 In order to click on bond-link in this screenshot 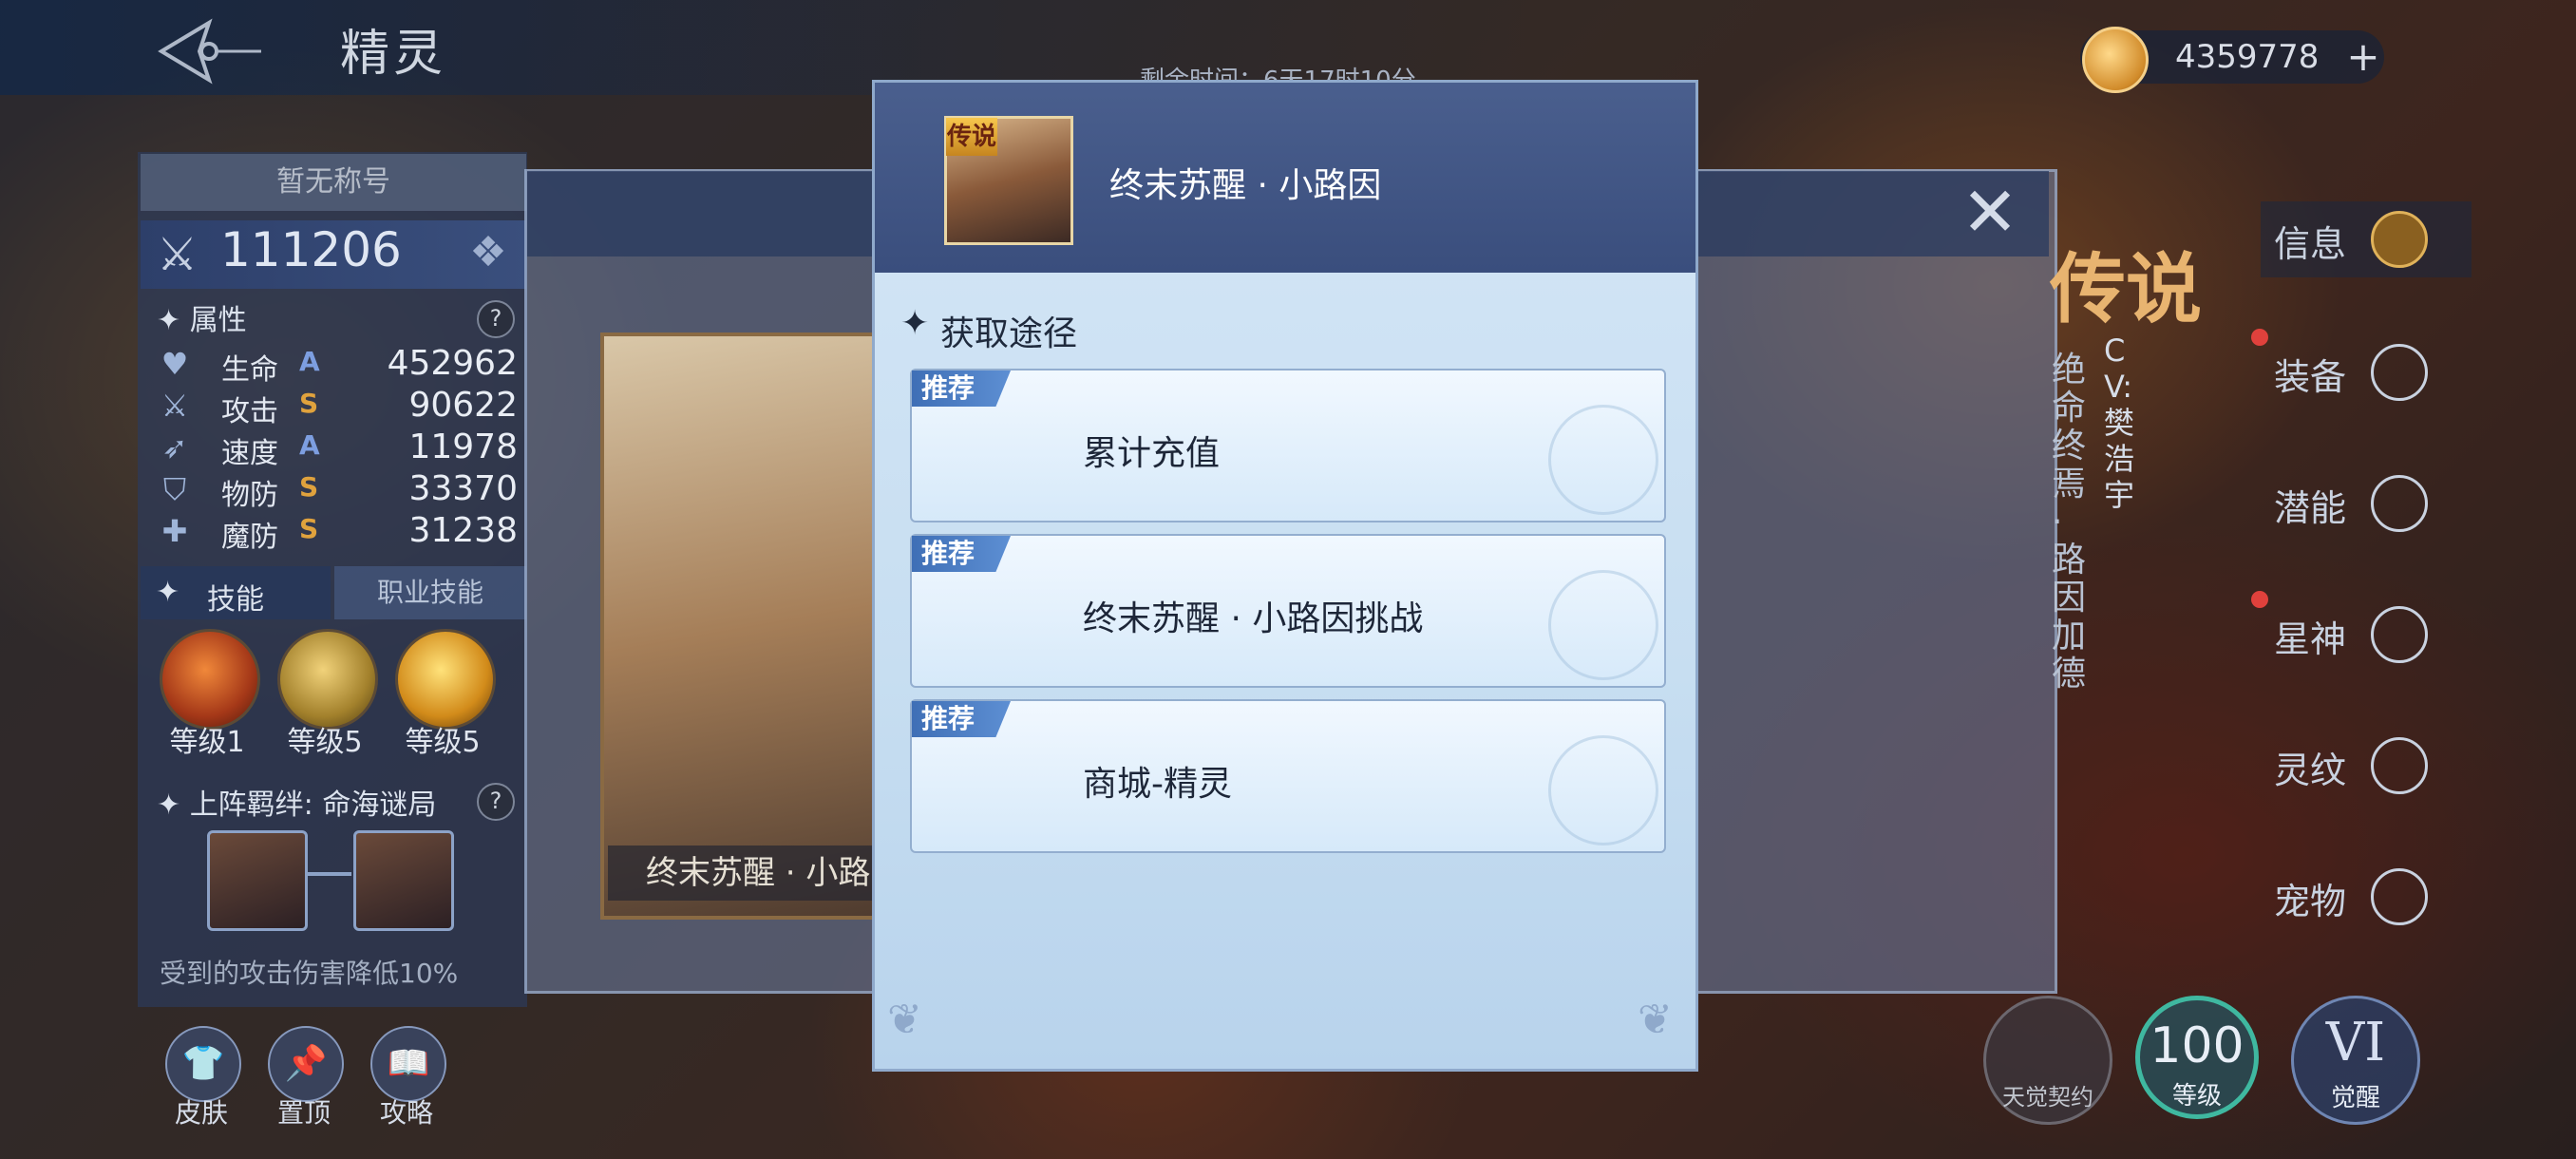, I will do `click(328, 874)`.